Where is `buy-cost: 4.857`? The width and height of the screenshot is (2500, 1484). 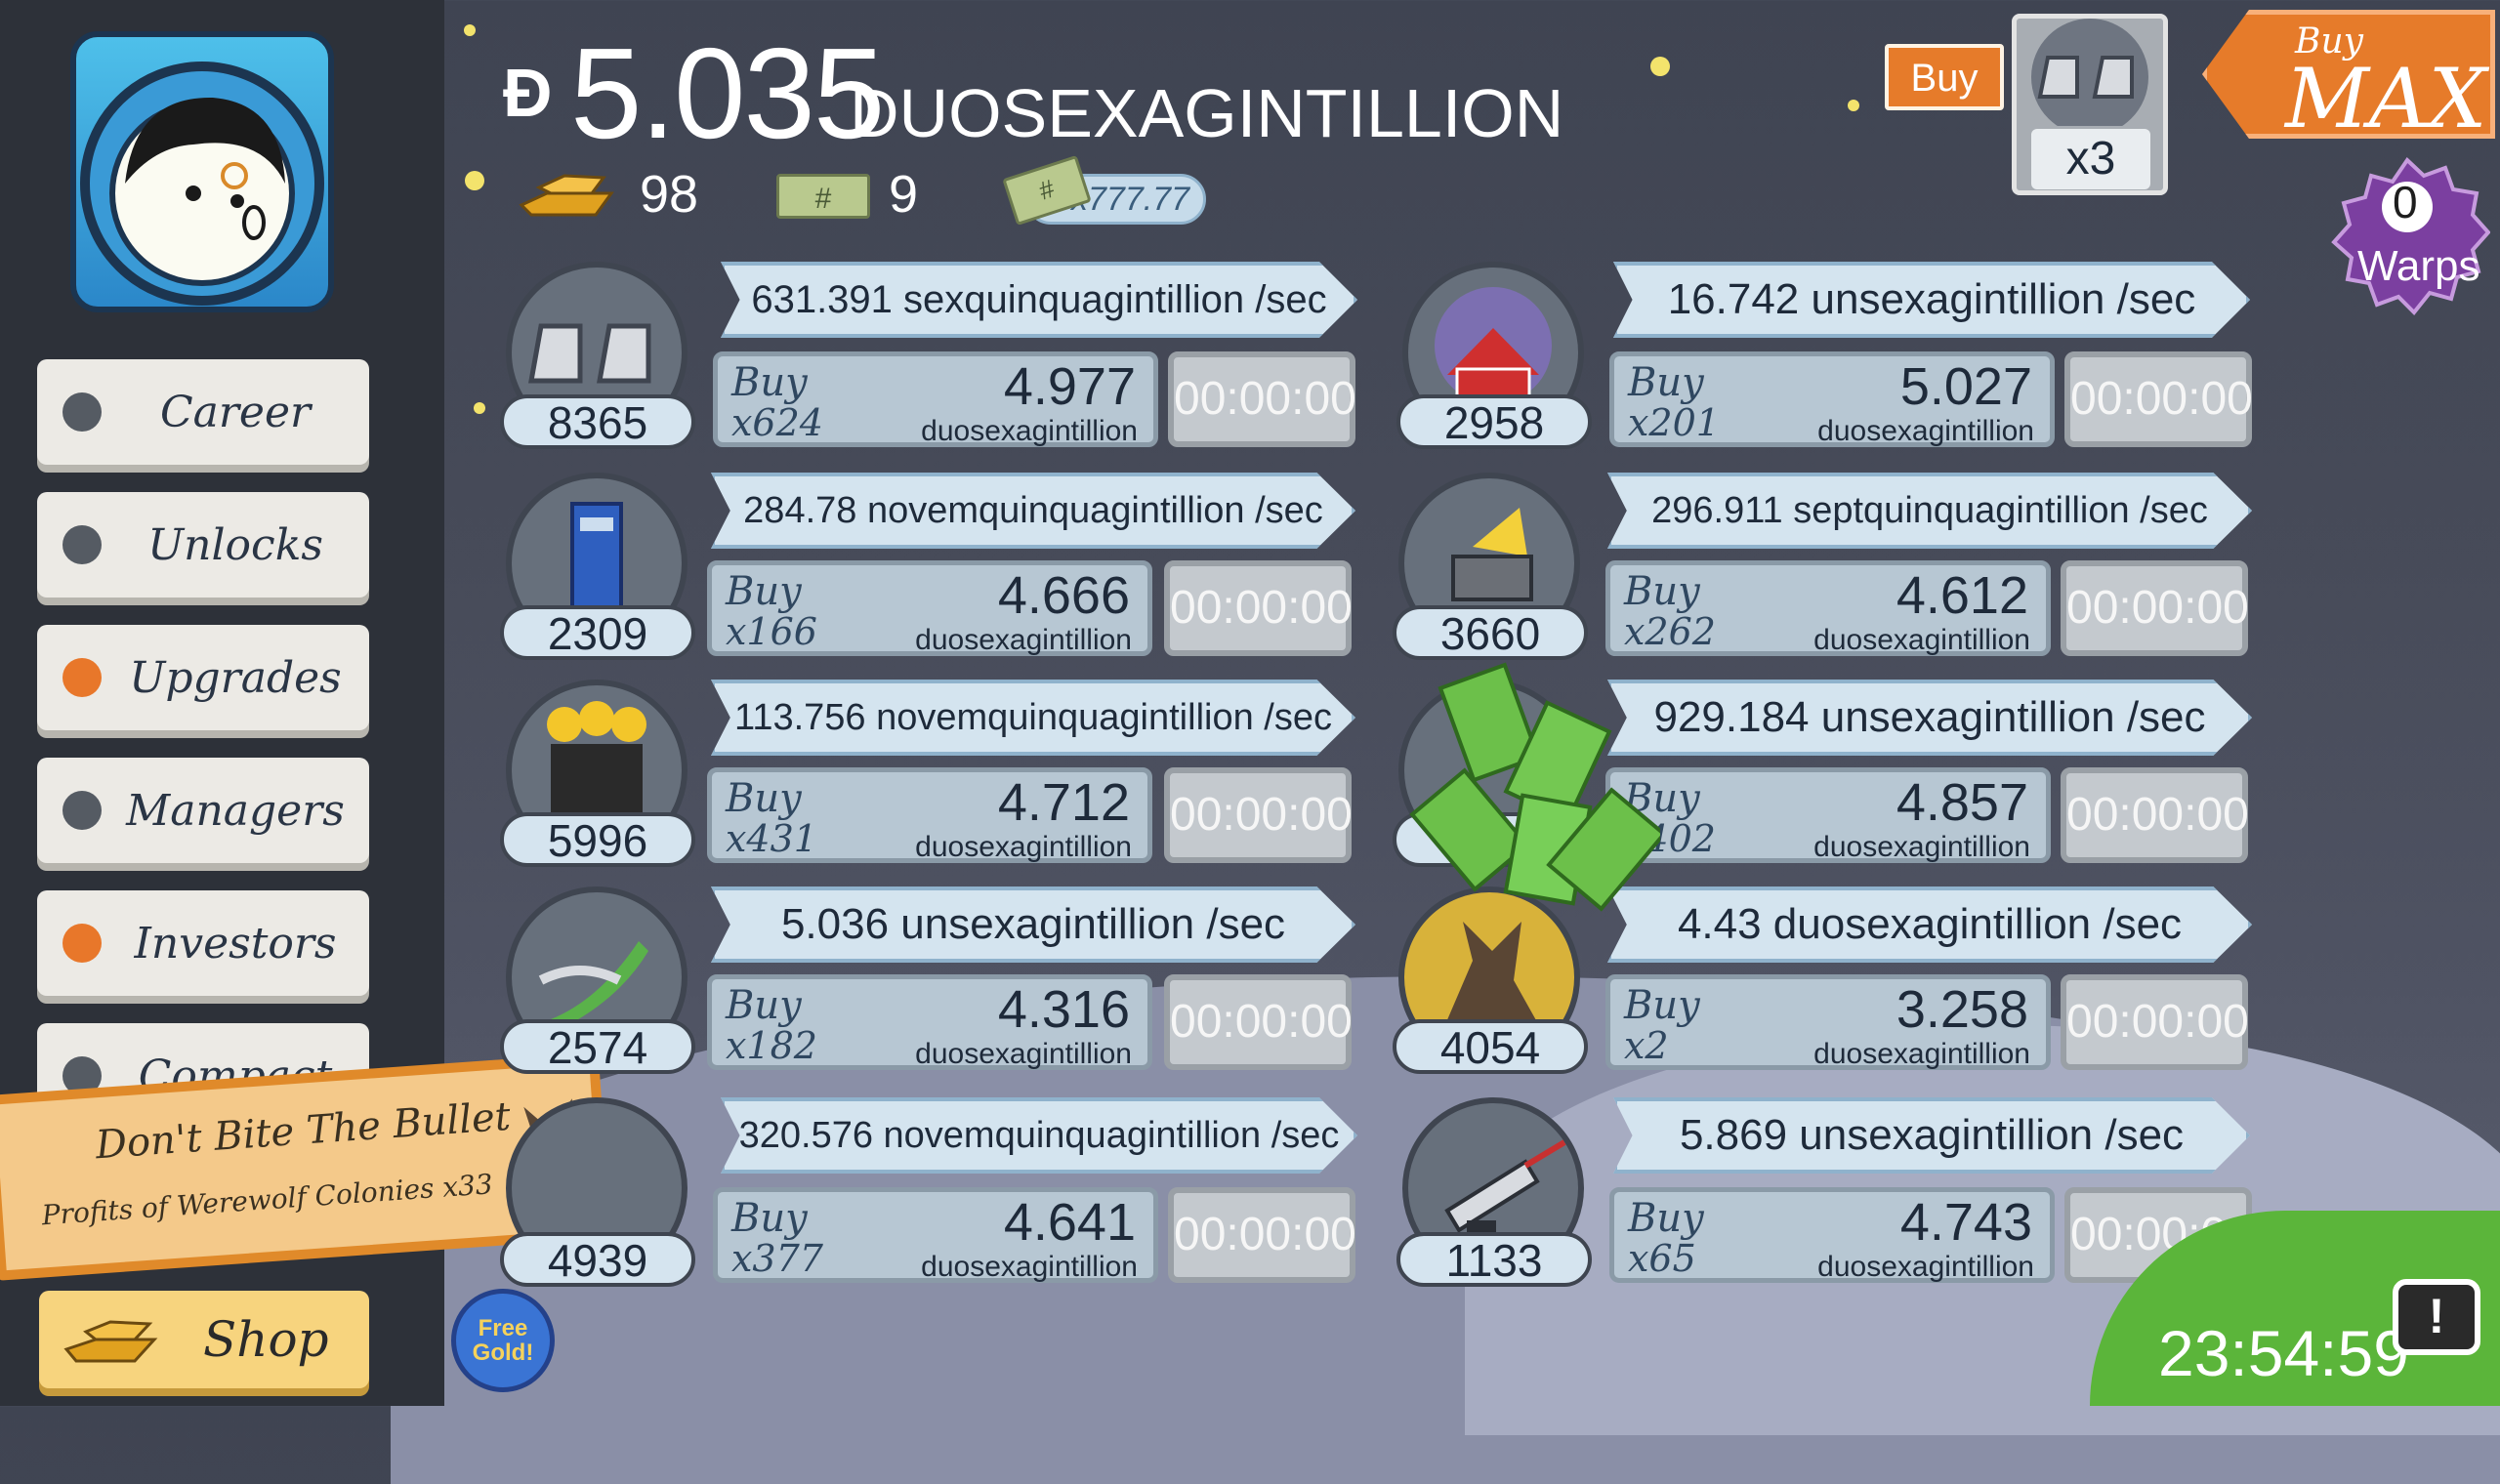 buy-cost: 4.857 is located at coordinates (1962, 803).